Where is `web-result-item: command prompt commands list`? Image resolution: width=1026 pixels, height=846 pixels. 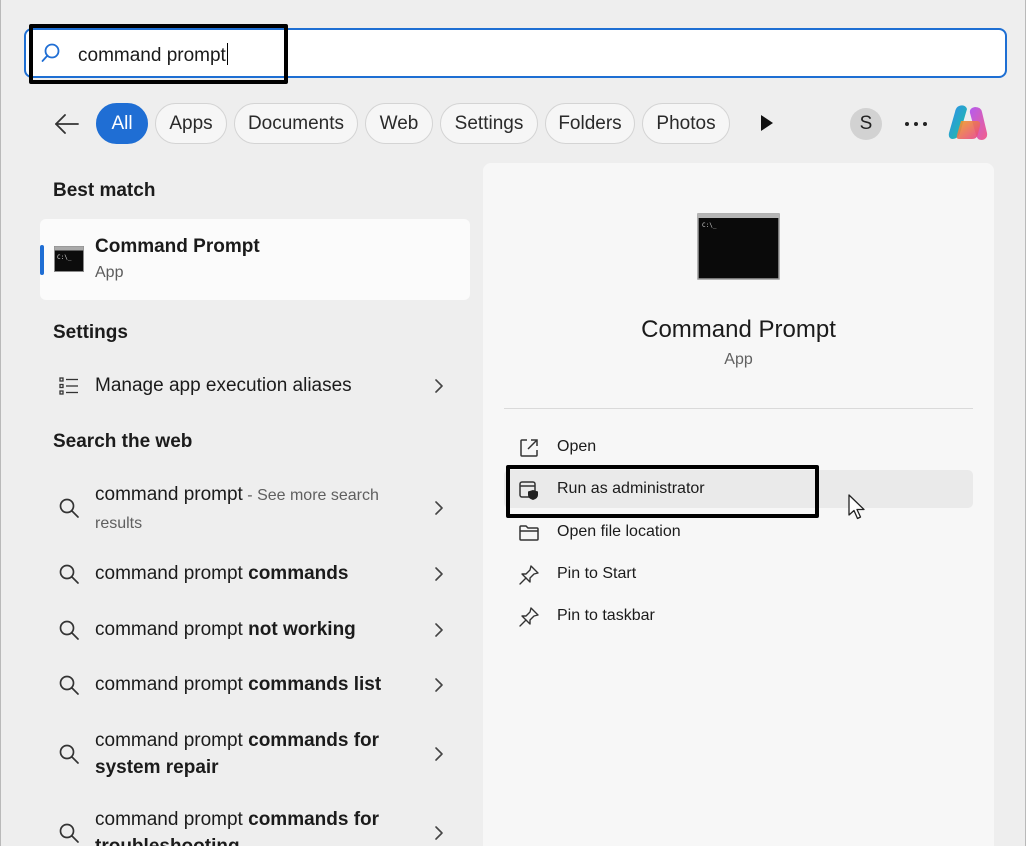 web-result-item: command prompt commands list is located at coordinates (255, 685).